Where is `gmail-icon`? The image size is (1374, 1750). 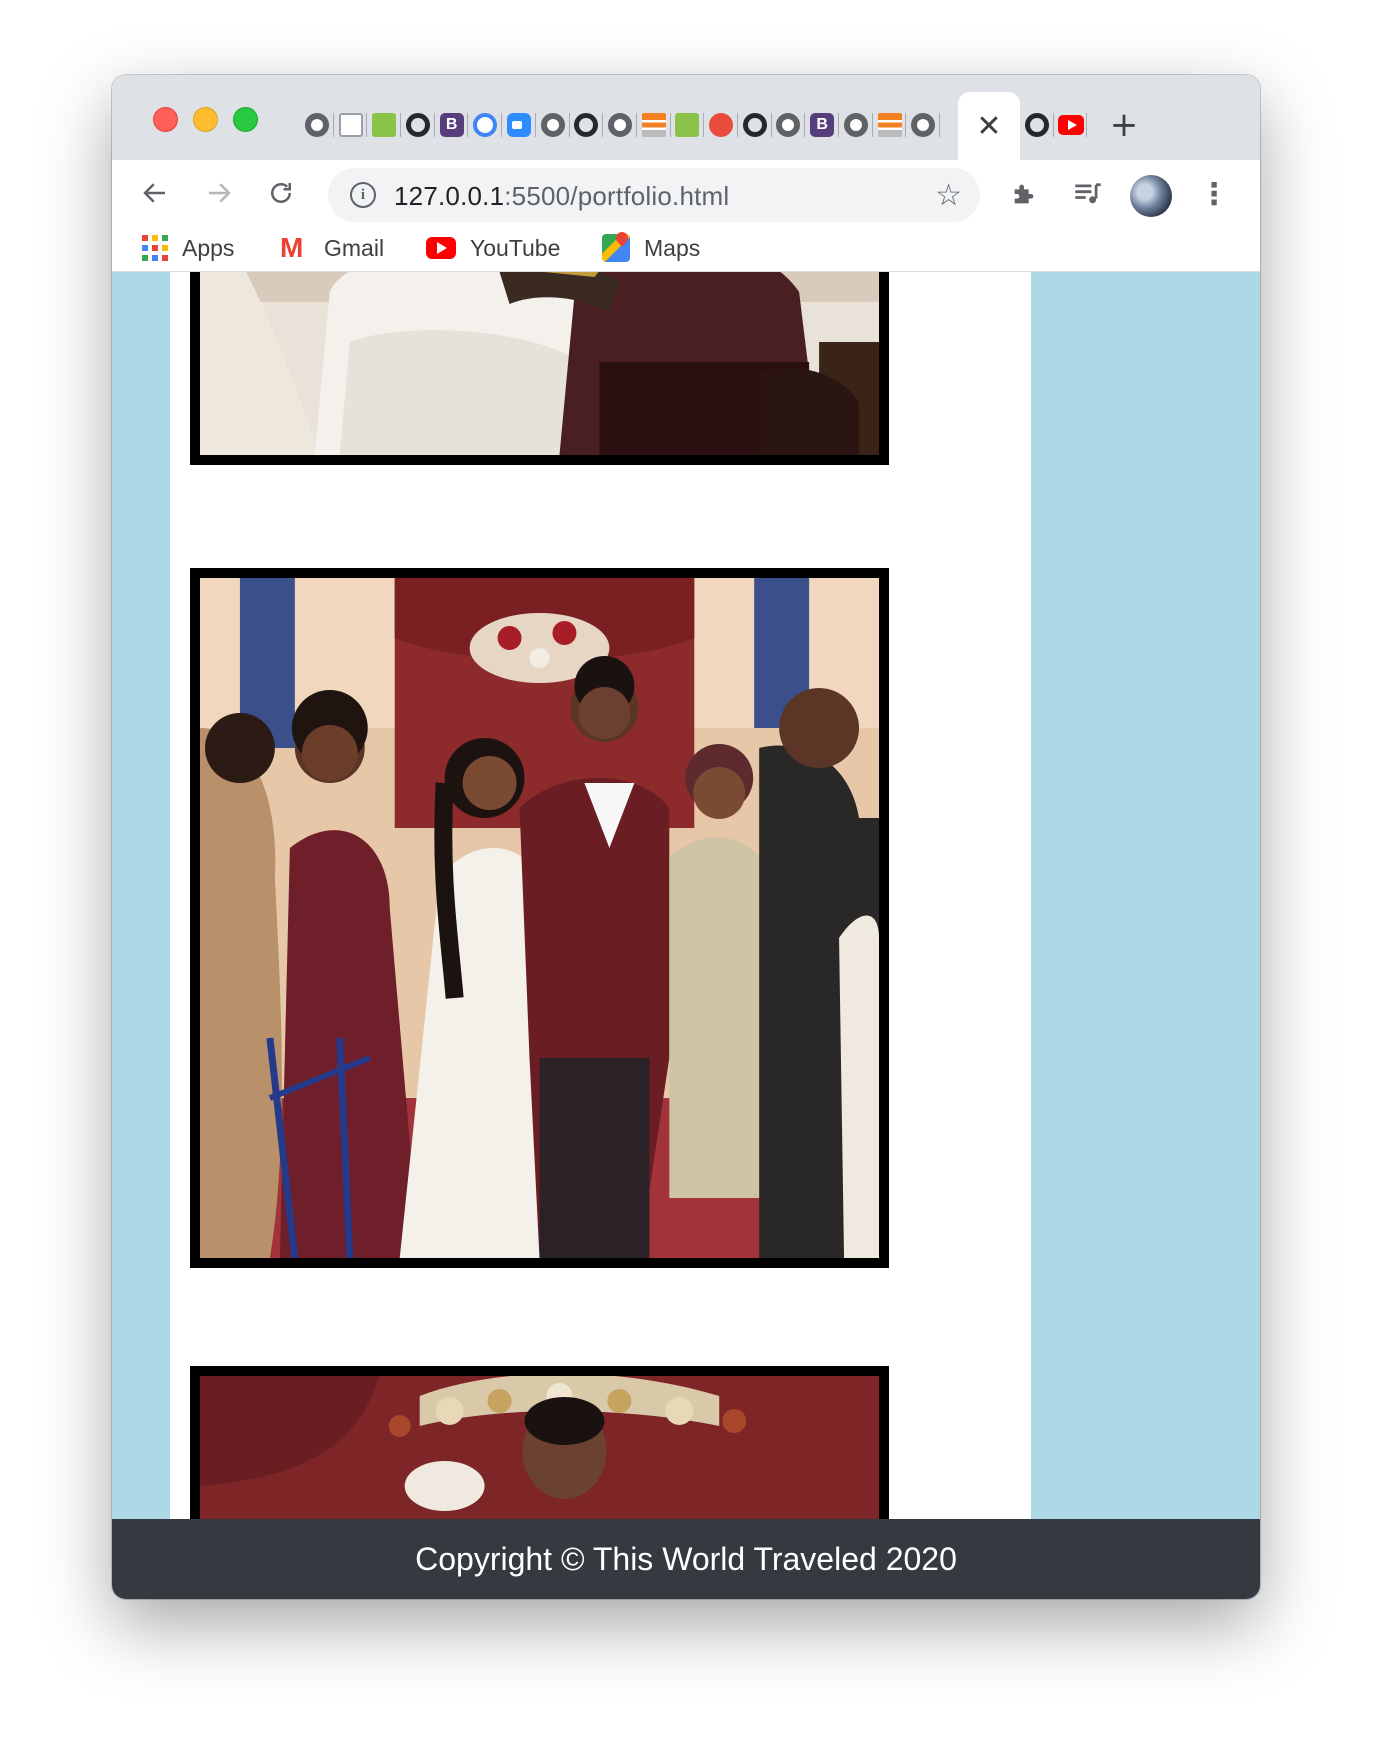
gmail-icon is located at coordinates (295, 248).